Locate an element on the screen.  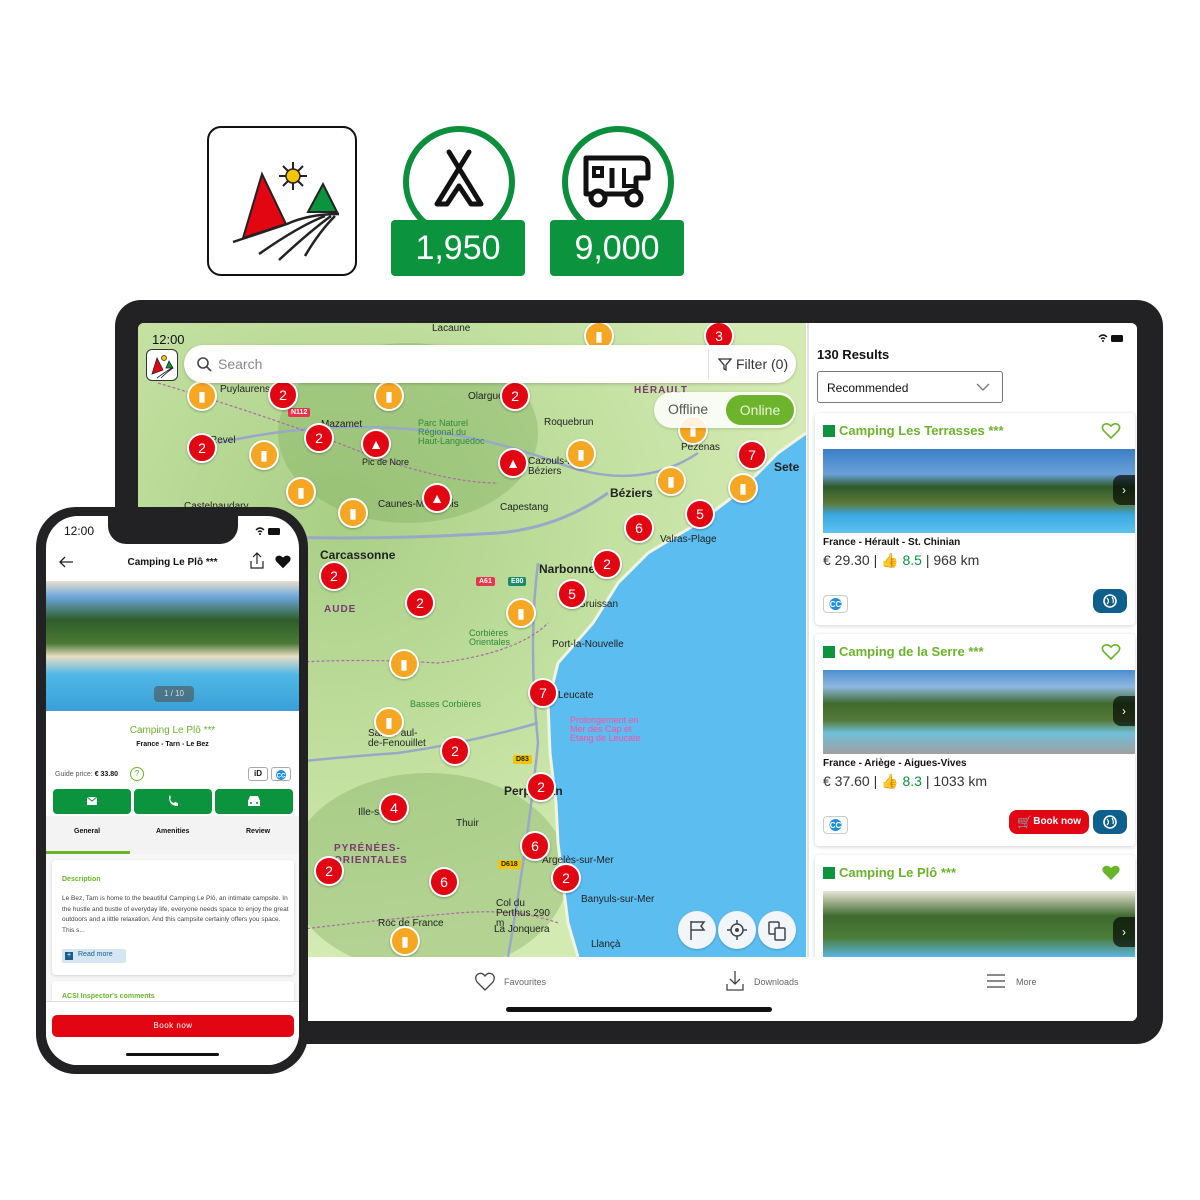
locate-button is located at coordinates (737, 930).